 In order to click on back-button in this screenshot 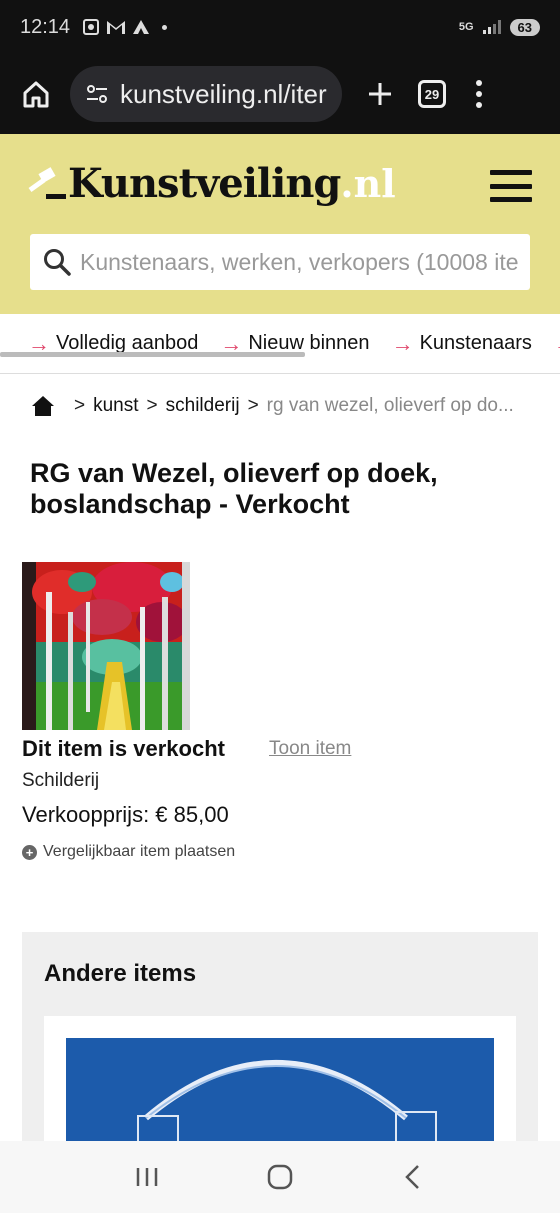, I will do `click(413, 1177)`.